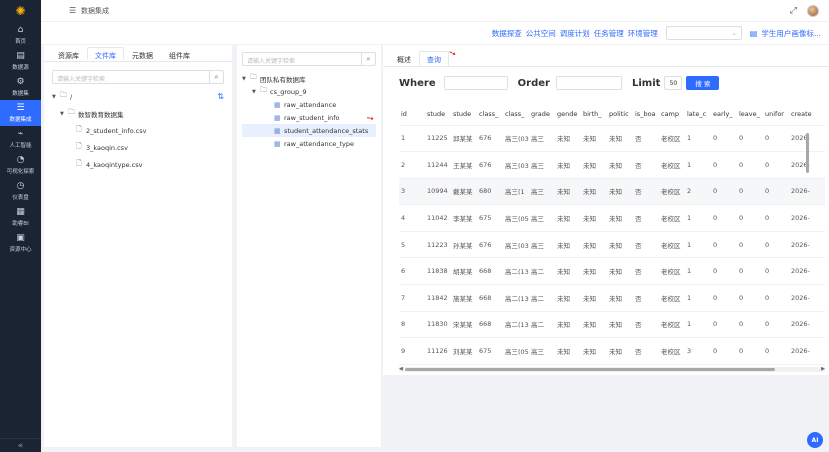 The width and height of the screenshot is (829, 452). What do you see at coordinates (20, 243) in the screenshot?
I see `nav-item-9: ▣ 资源中心` at bounding box center [20, 243].